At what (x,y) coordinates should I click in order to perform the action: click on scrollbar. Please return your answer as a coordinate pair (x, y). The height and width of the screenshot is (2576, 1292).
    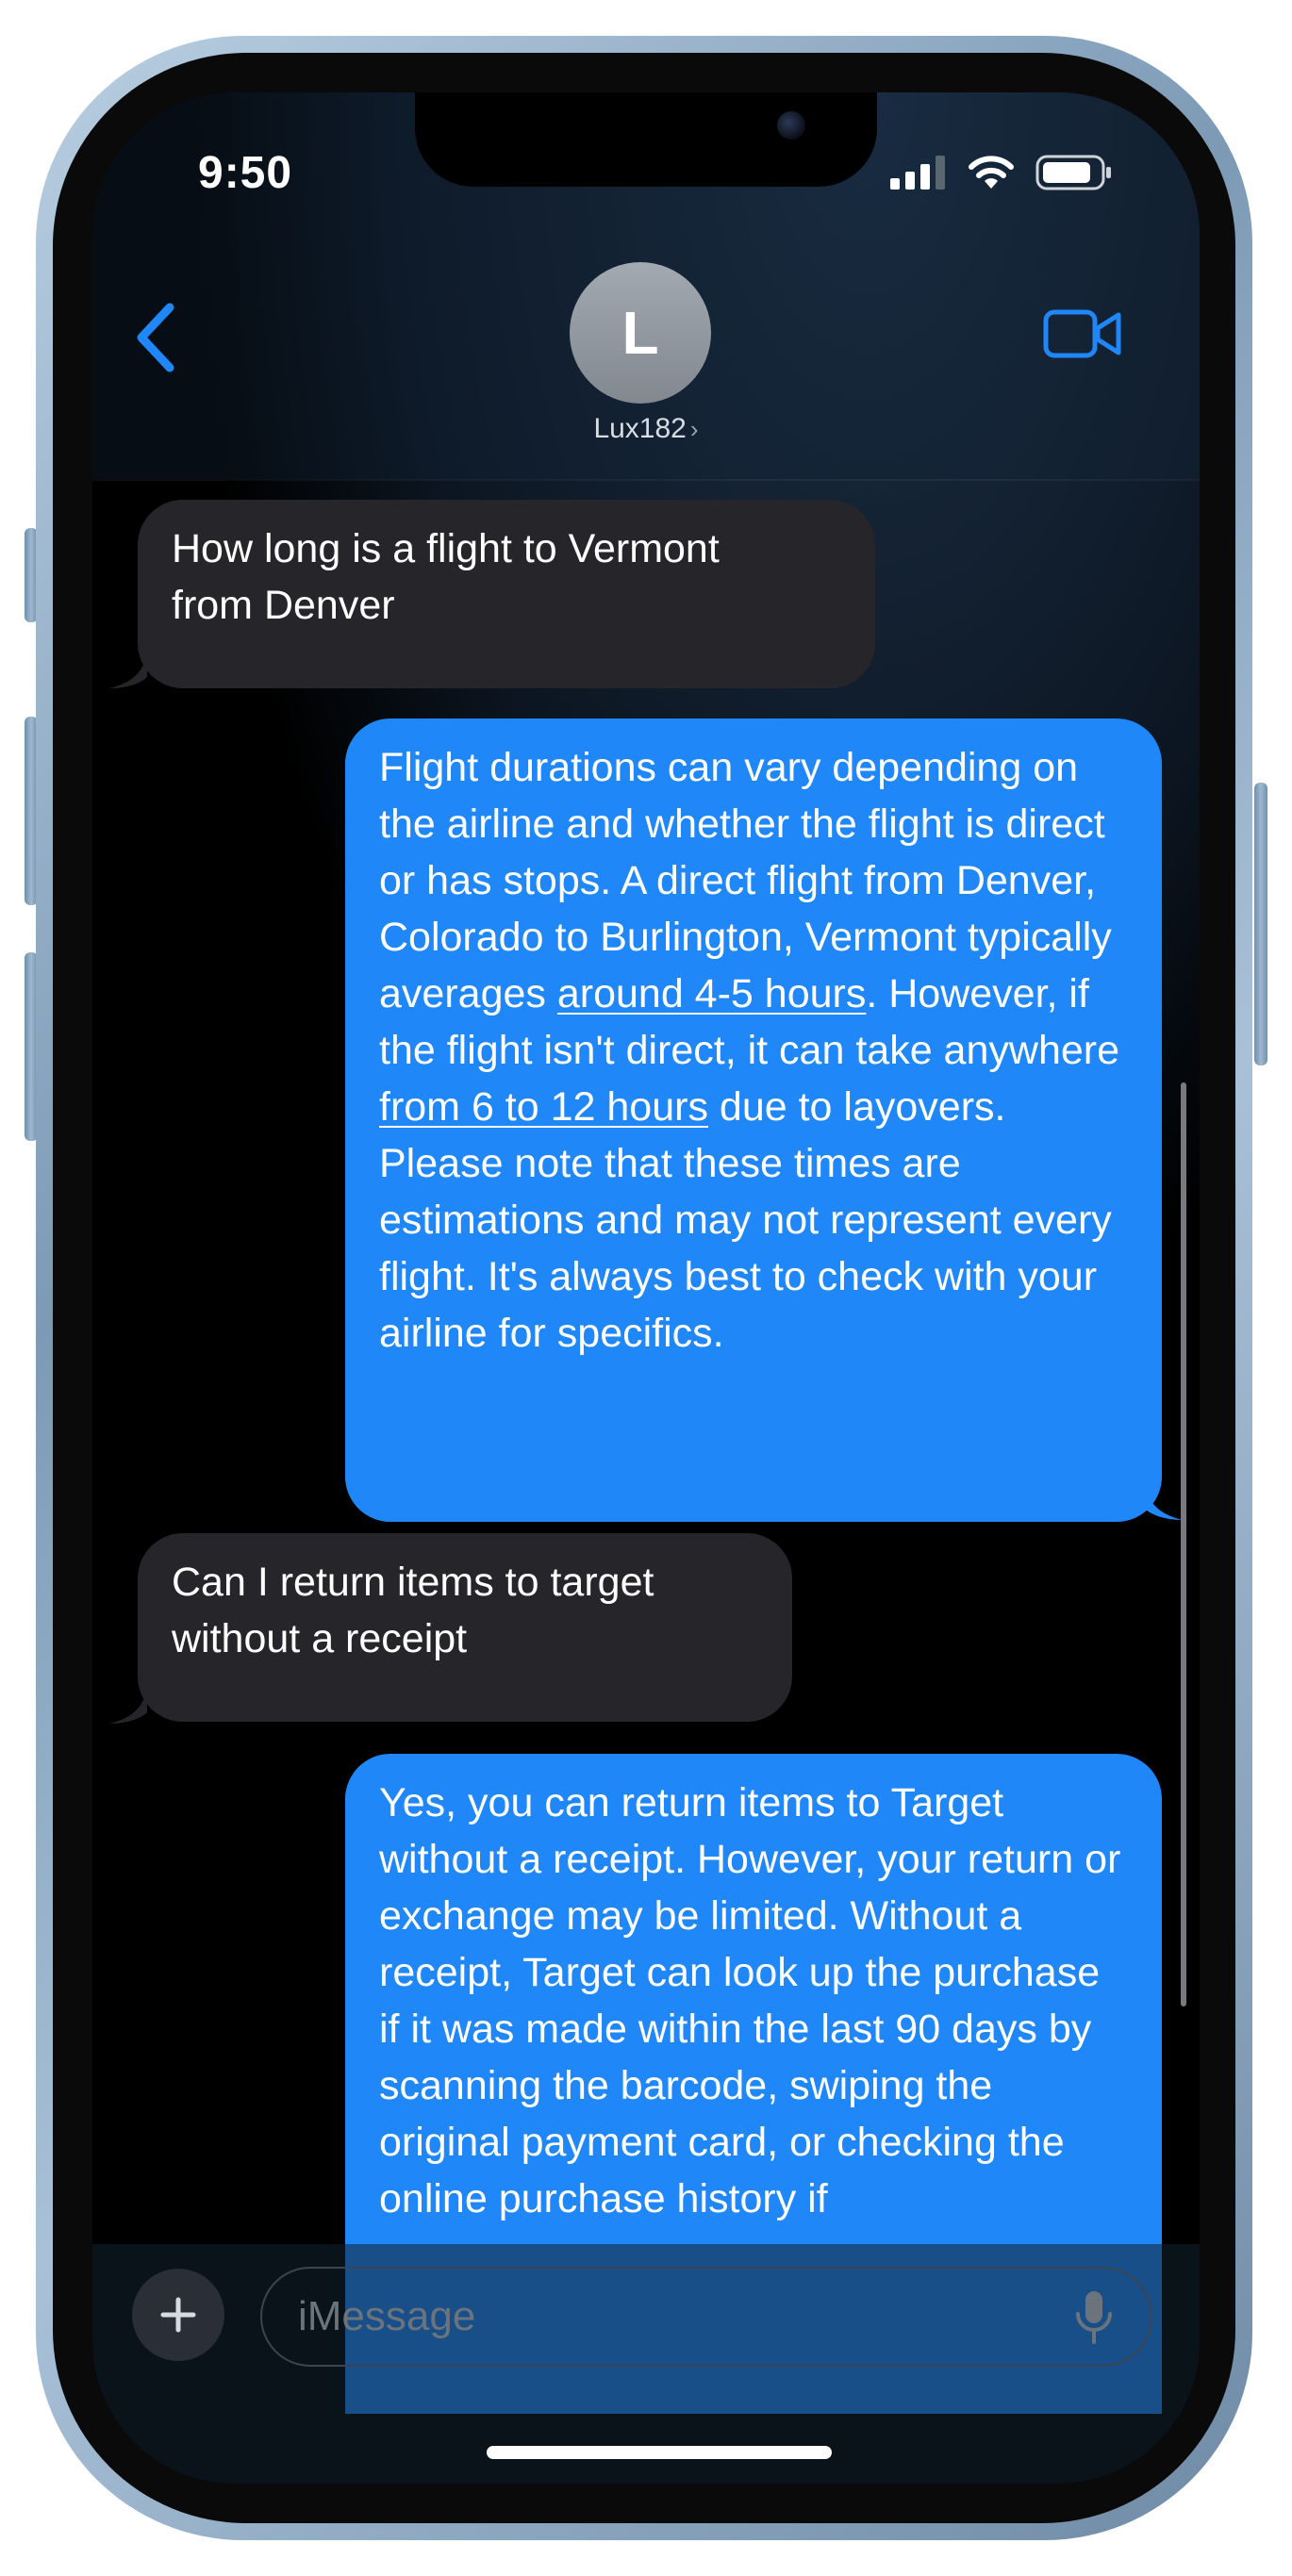
    Looking at the image, I should click on (1183, 1544).